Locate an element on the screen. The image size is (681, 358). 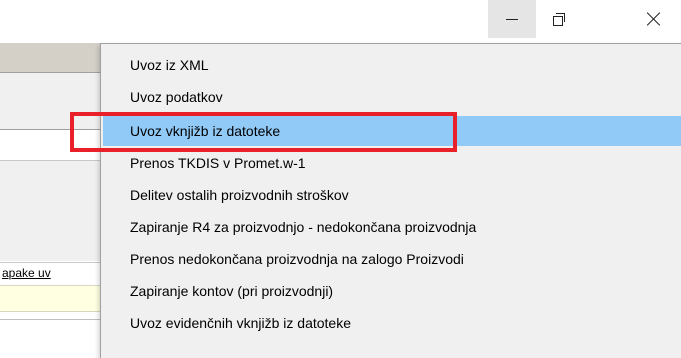
close-button is located at coordinates (654, 19).